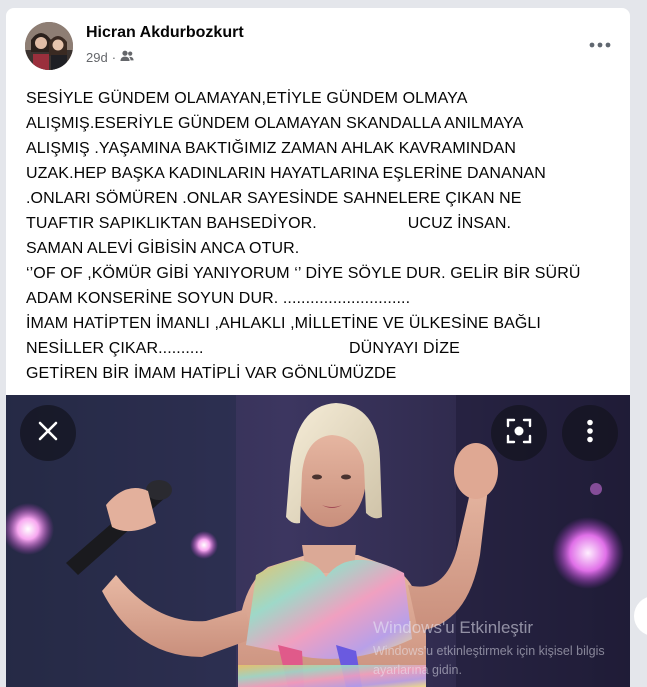  I want to click on photo-menu-button, so click(590, 433).